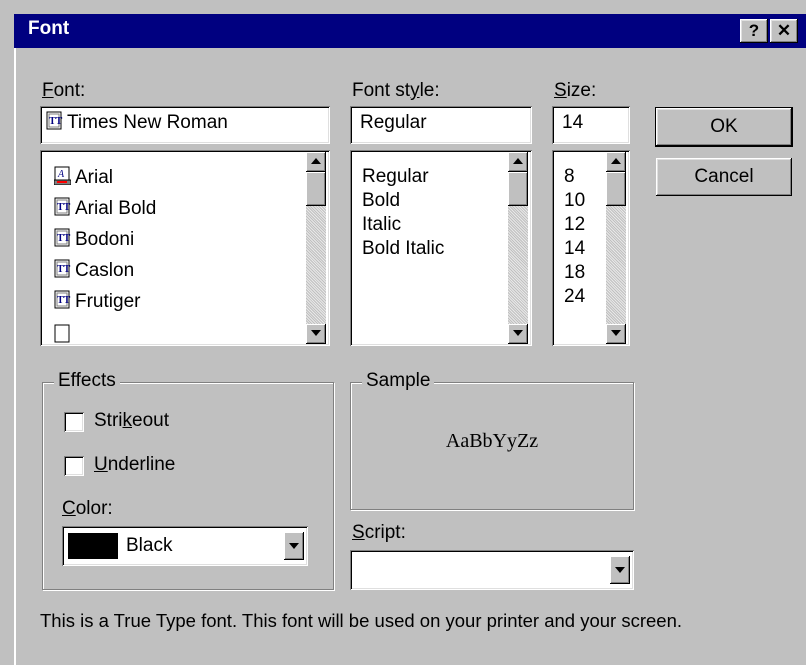 This screenshot has height=665, width=806. Describe the element at coordinates (185, 546) in the screenshot. I see `color-select: Black` at that location.